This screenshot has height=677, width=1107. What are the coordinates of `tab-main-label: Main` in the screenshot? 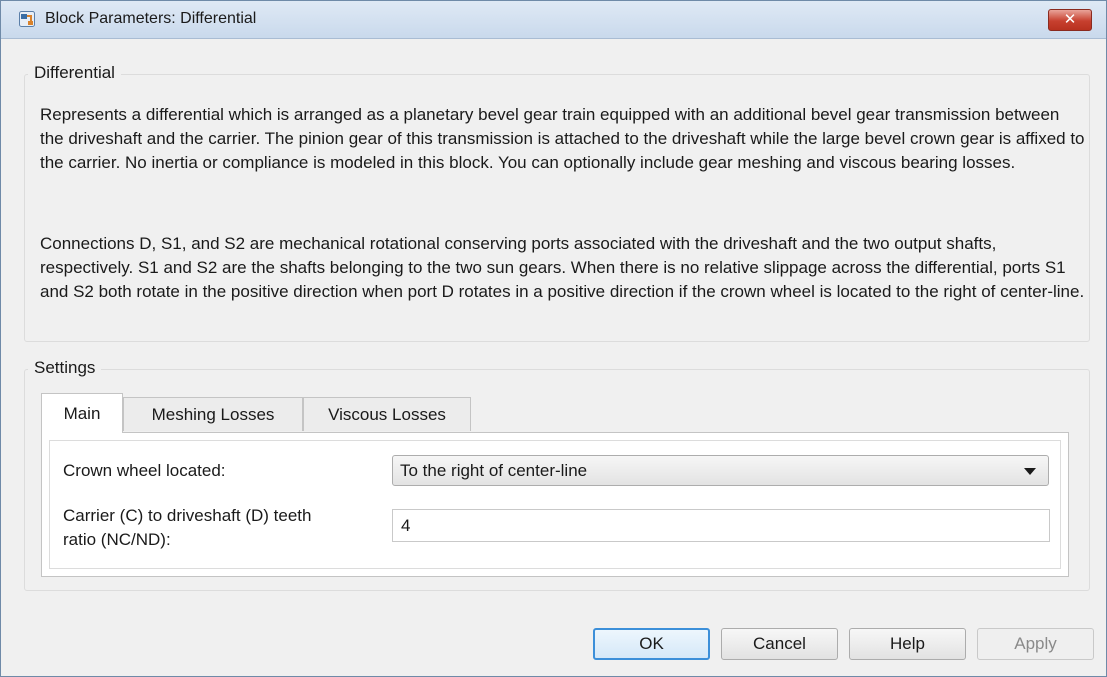 It's located at (82, 413).